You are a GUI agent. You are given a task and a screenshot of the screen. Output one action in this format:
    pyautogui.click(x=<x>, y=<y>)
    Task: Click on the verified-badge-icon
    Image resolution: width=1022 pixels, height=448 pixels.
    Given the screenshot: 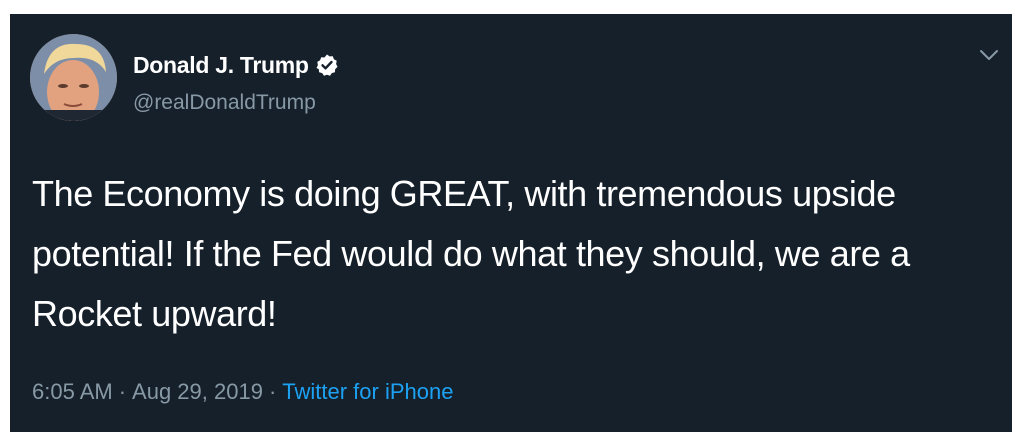 What is the action you would take?
    pyautogui.click(x=327, y=65)
    